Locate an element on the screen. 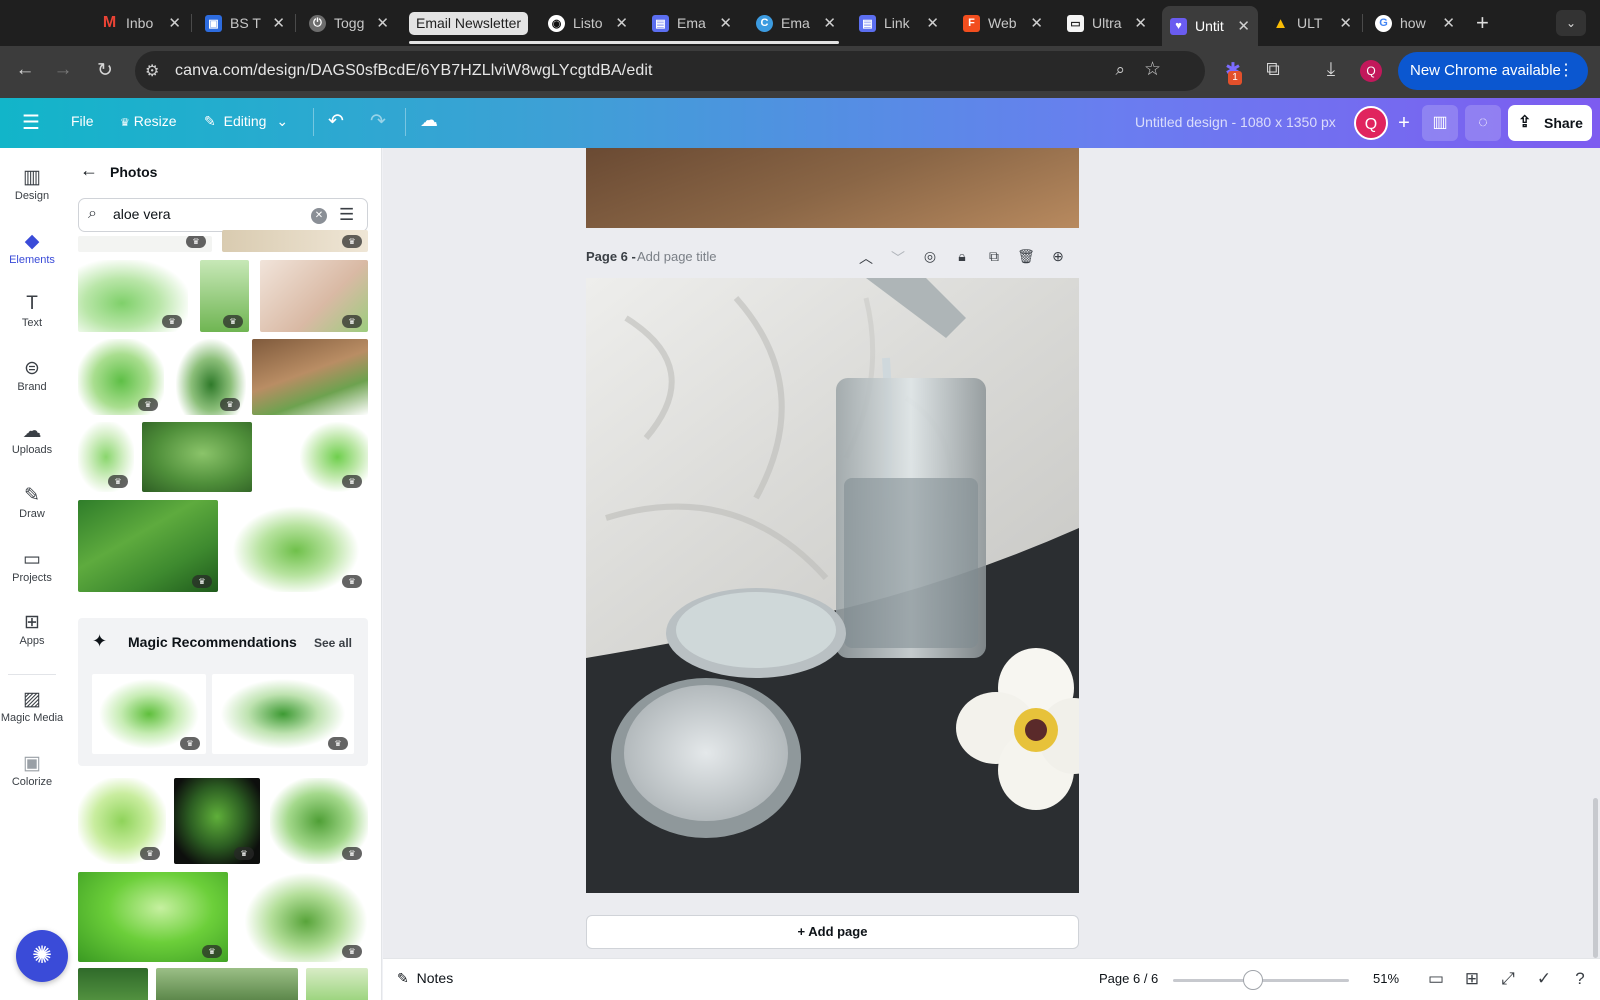  notes-button: ✎ Notes is located at coordinates (425, 978).